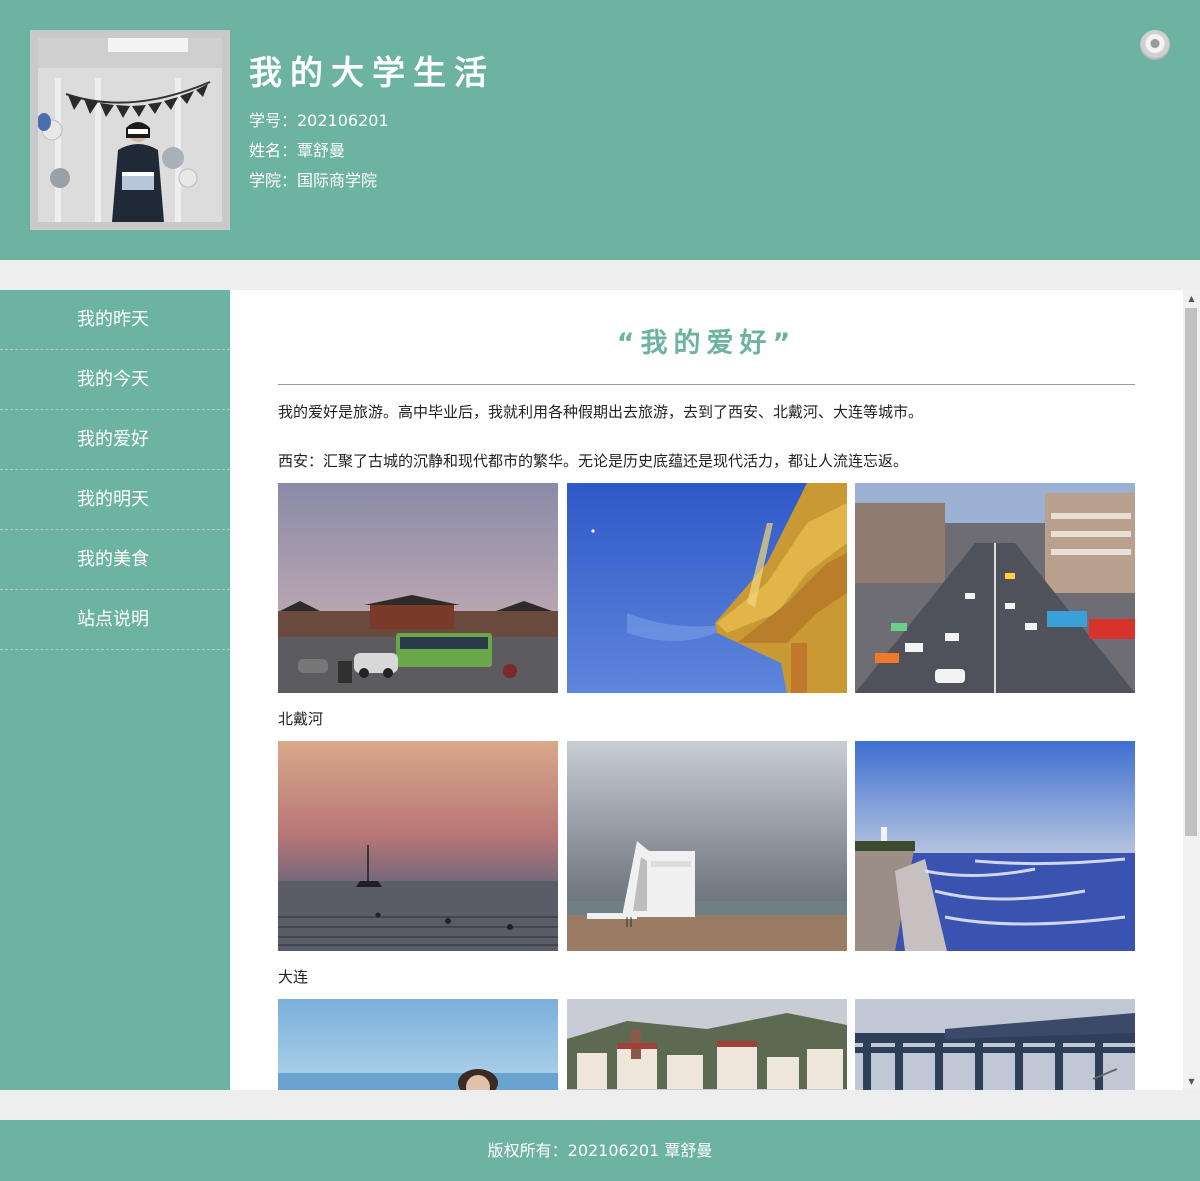  Describe the element at coordinates (995, 1044) in the screenshot. I see `dalian-photo-bridge` at that location.